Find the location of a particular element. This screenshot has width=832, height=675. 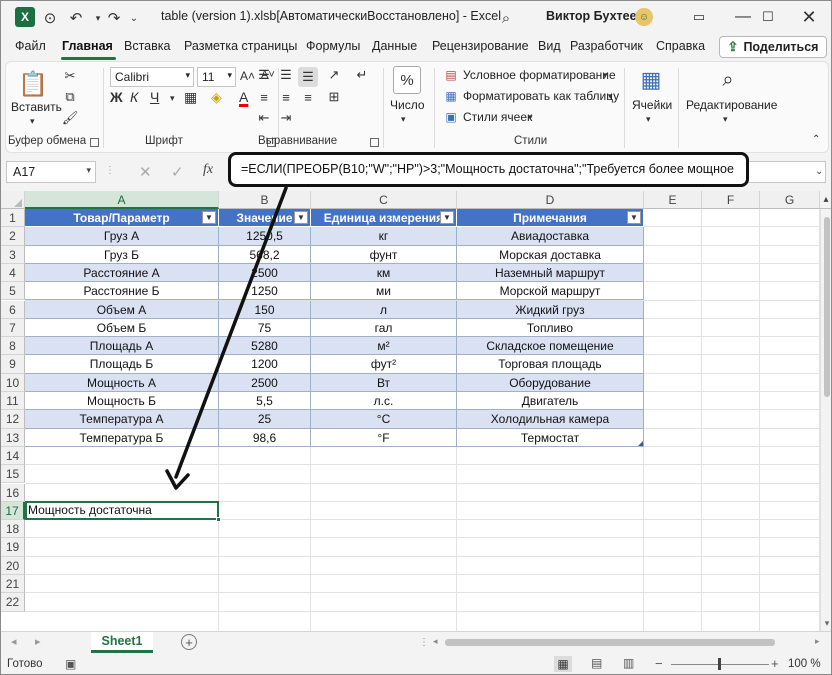

row-header: 2 is located at coordinates (13, 236).